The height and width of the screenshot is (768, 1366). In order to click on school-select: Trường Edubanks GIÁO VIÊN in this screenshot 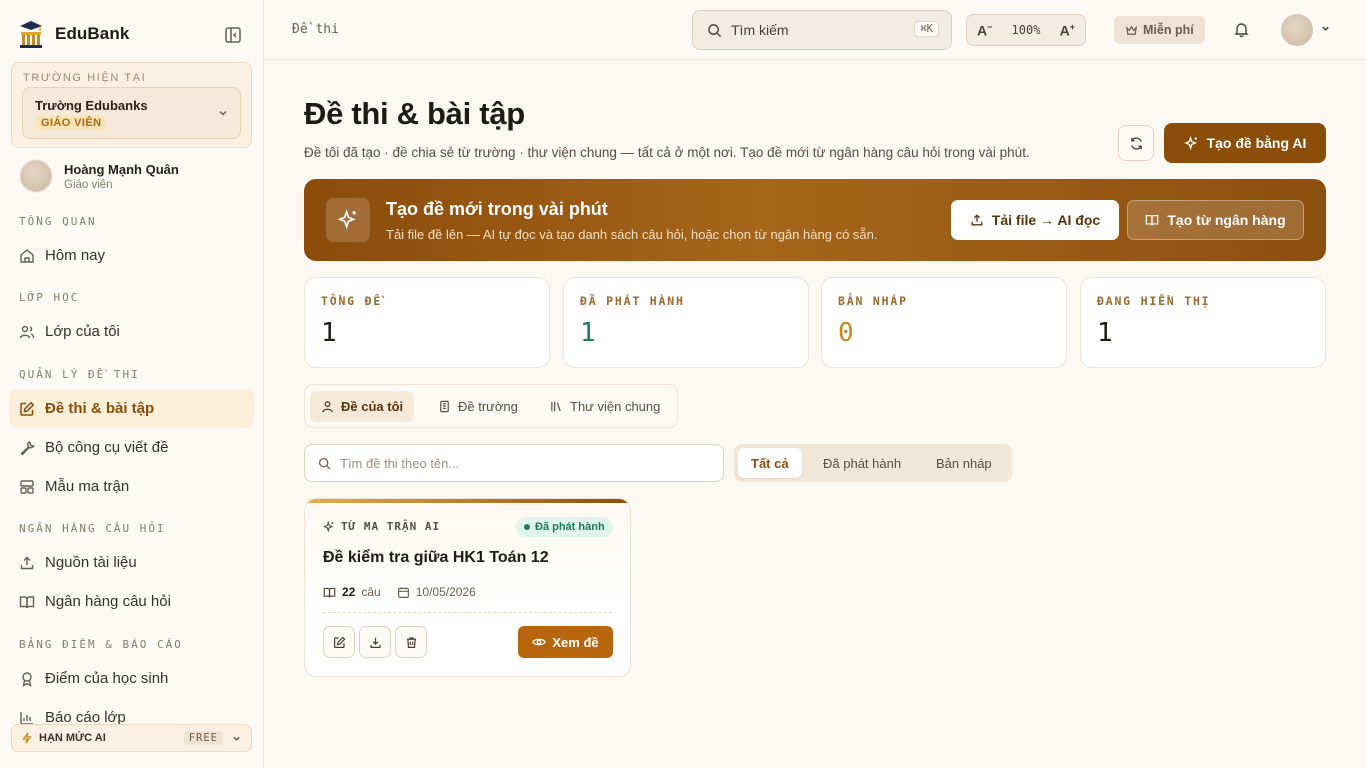, I will do `click(131, 113)`.